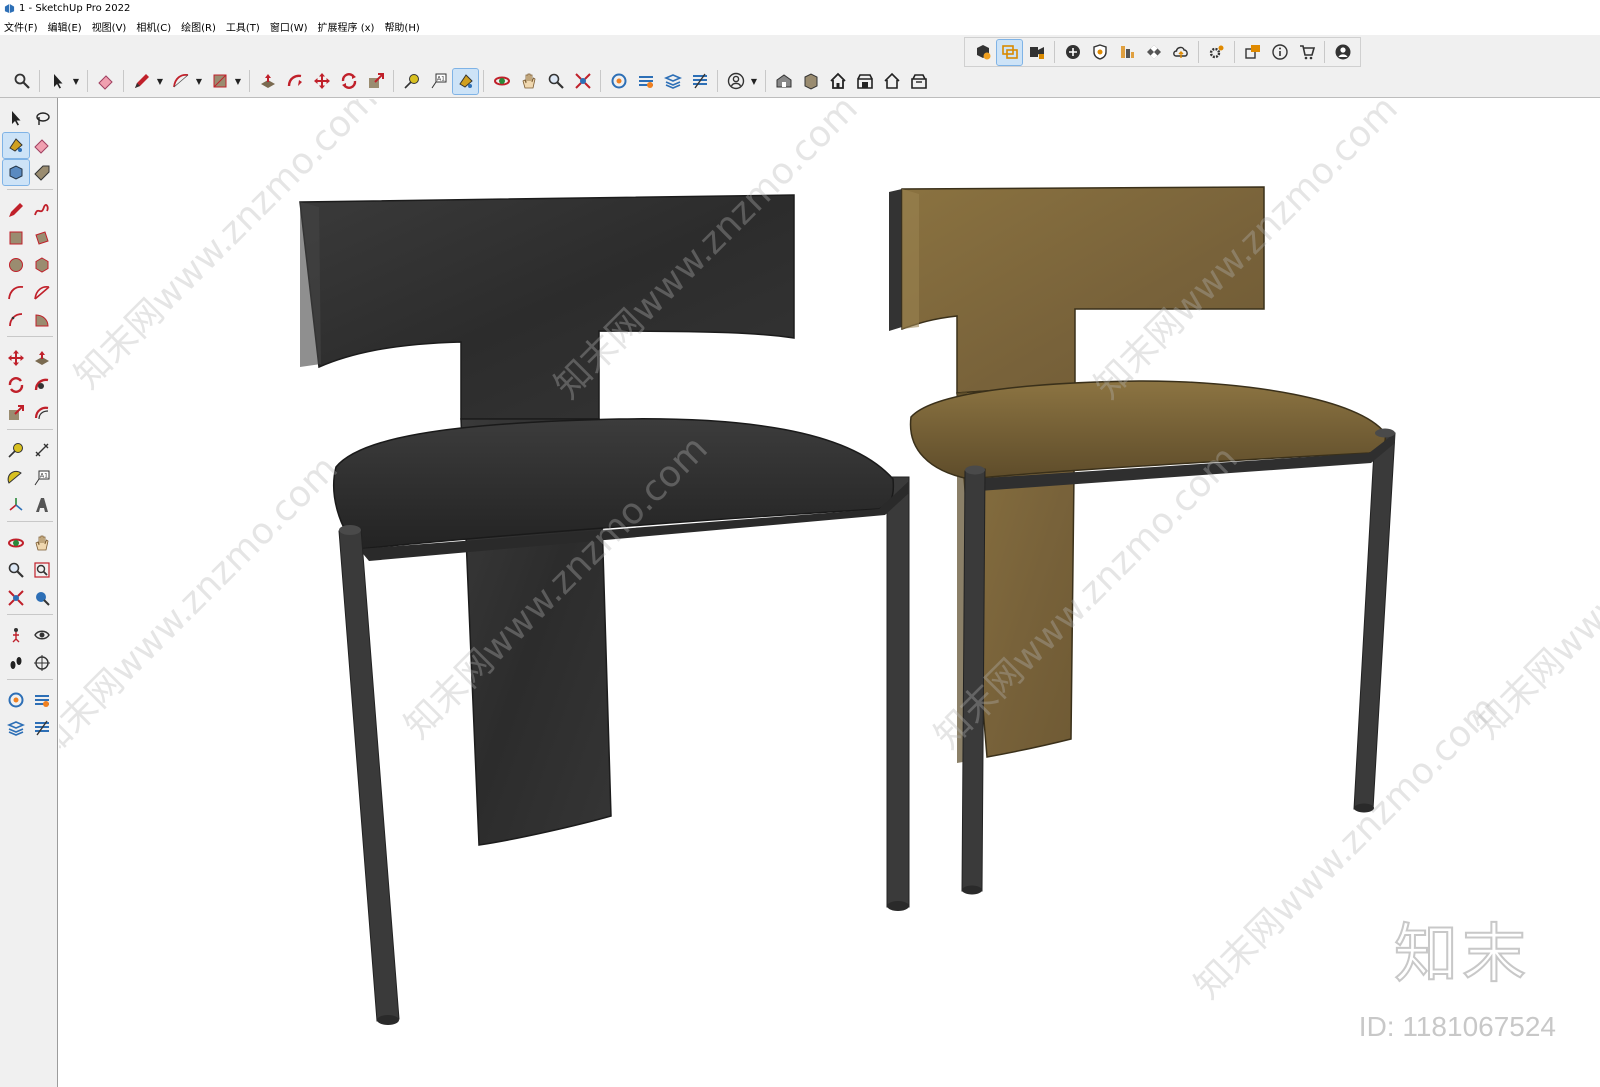 The height and width of the screenshot is (1087, 1600). I want to click on search-icon, so click(21, 81).